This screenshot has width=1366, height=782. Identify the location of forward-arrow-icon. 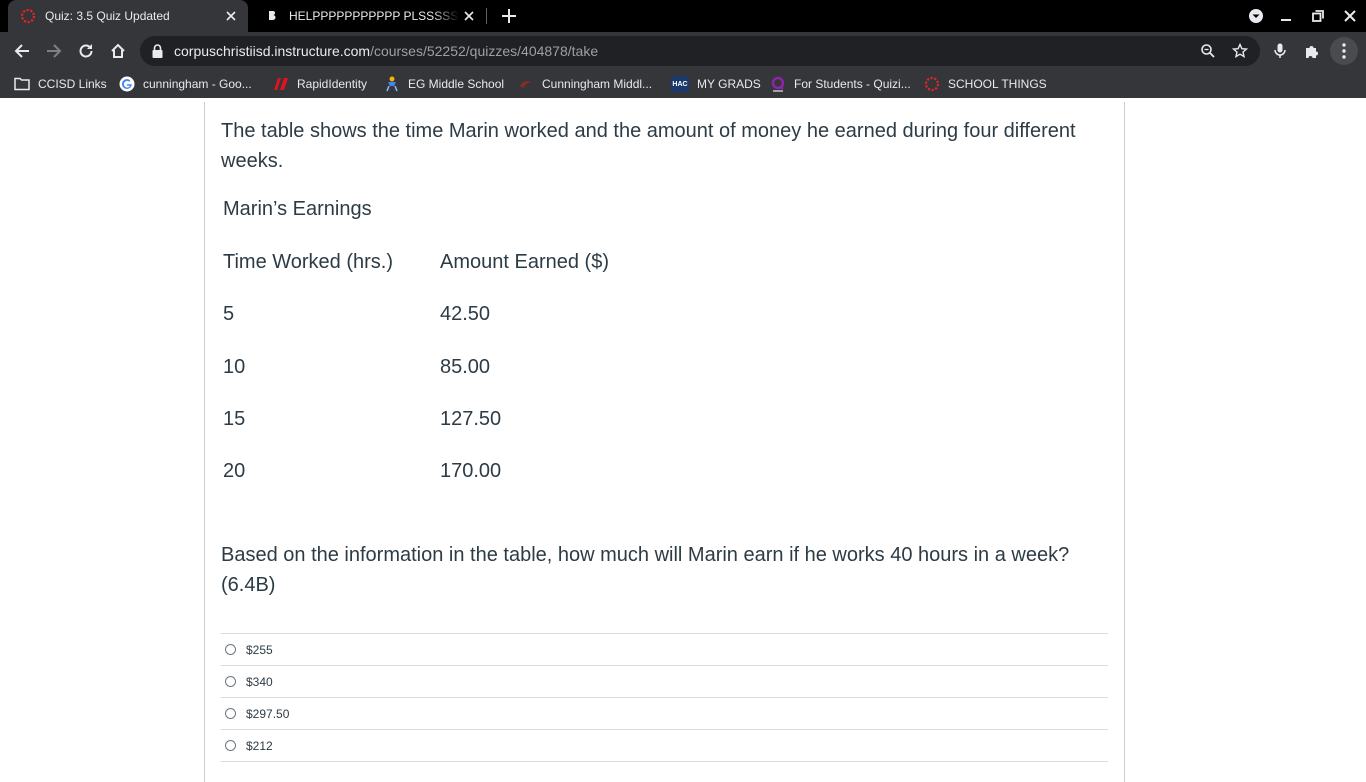
(54, 51).